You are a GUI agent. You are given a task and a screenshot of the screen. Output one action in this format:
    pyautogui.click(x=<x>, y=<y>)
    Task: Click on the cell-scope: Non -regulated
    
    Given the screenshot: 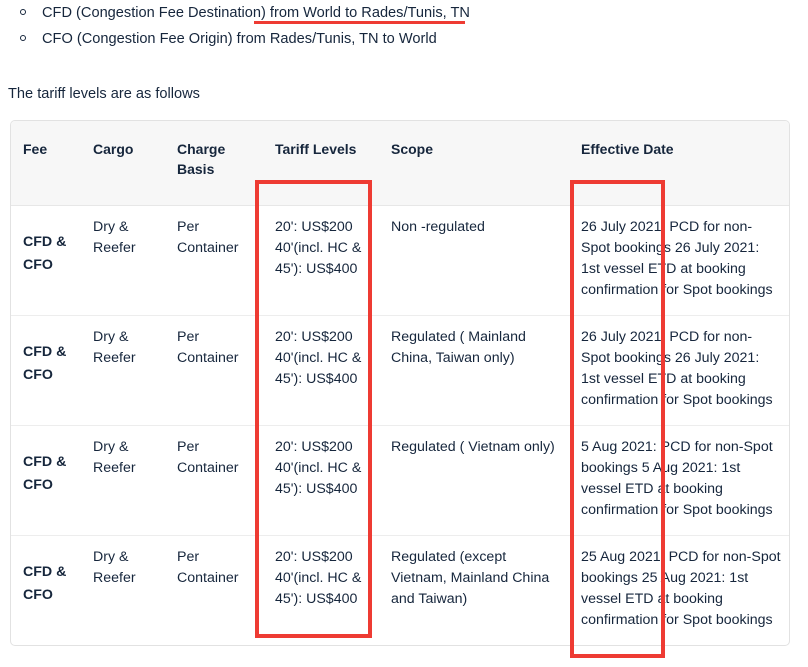 What is the action you would take?
    pyautogui.click(x=474, y=260)
    